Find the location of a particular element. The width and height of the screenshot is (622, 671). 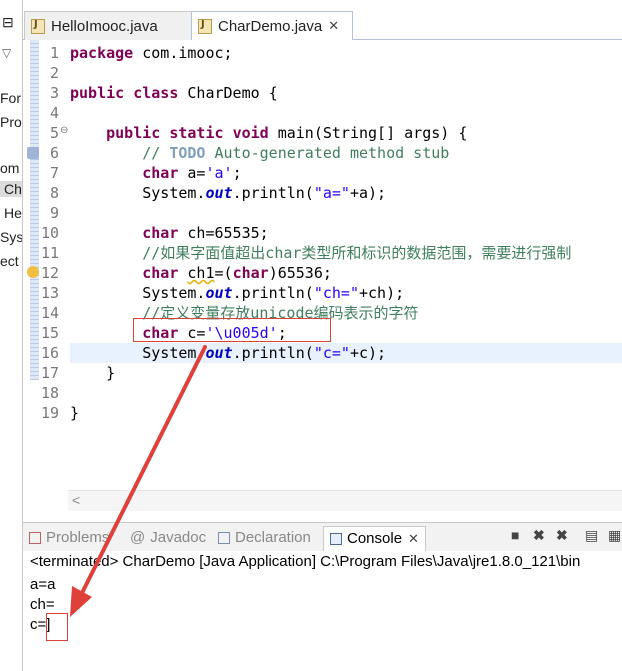

annotation-arrow is located at coordinates (138, 481).